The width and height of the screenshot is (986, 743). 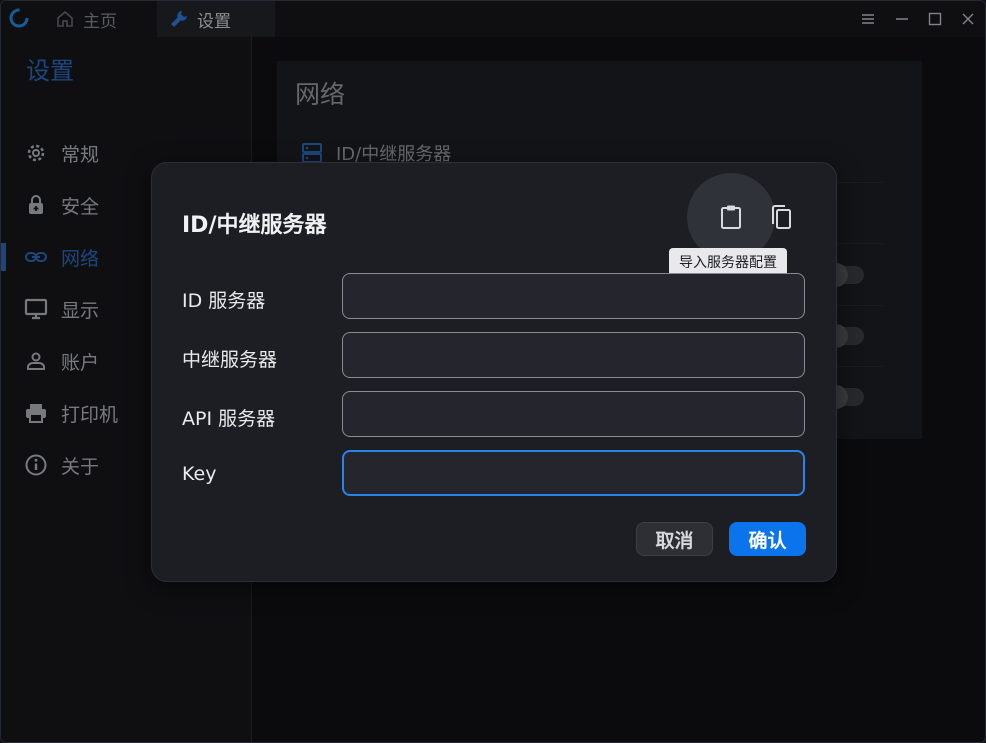 What do you see at coordinates (229, 419) in the screenshot?
I see `api-server-label: API 服务器` at bounding box center [229, 419].